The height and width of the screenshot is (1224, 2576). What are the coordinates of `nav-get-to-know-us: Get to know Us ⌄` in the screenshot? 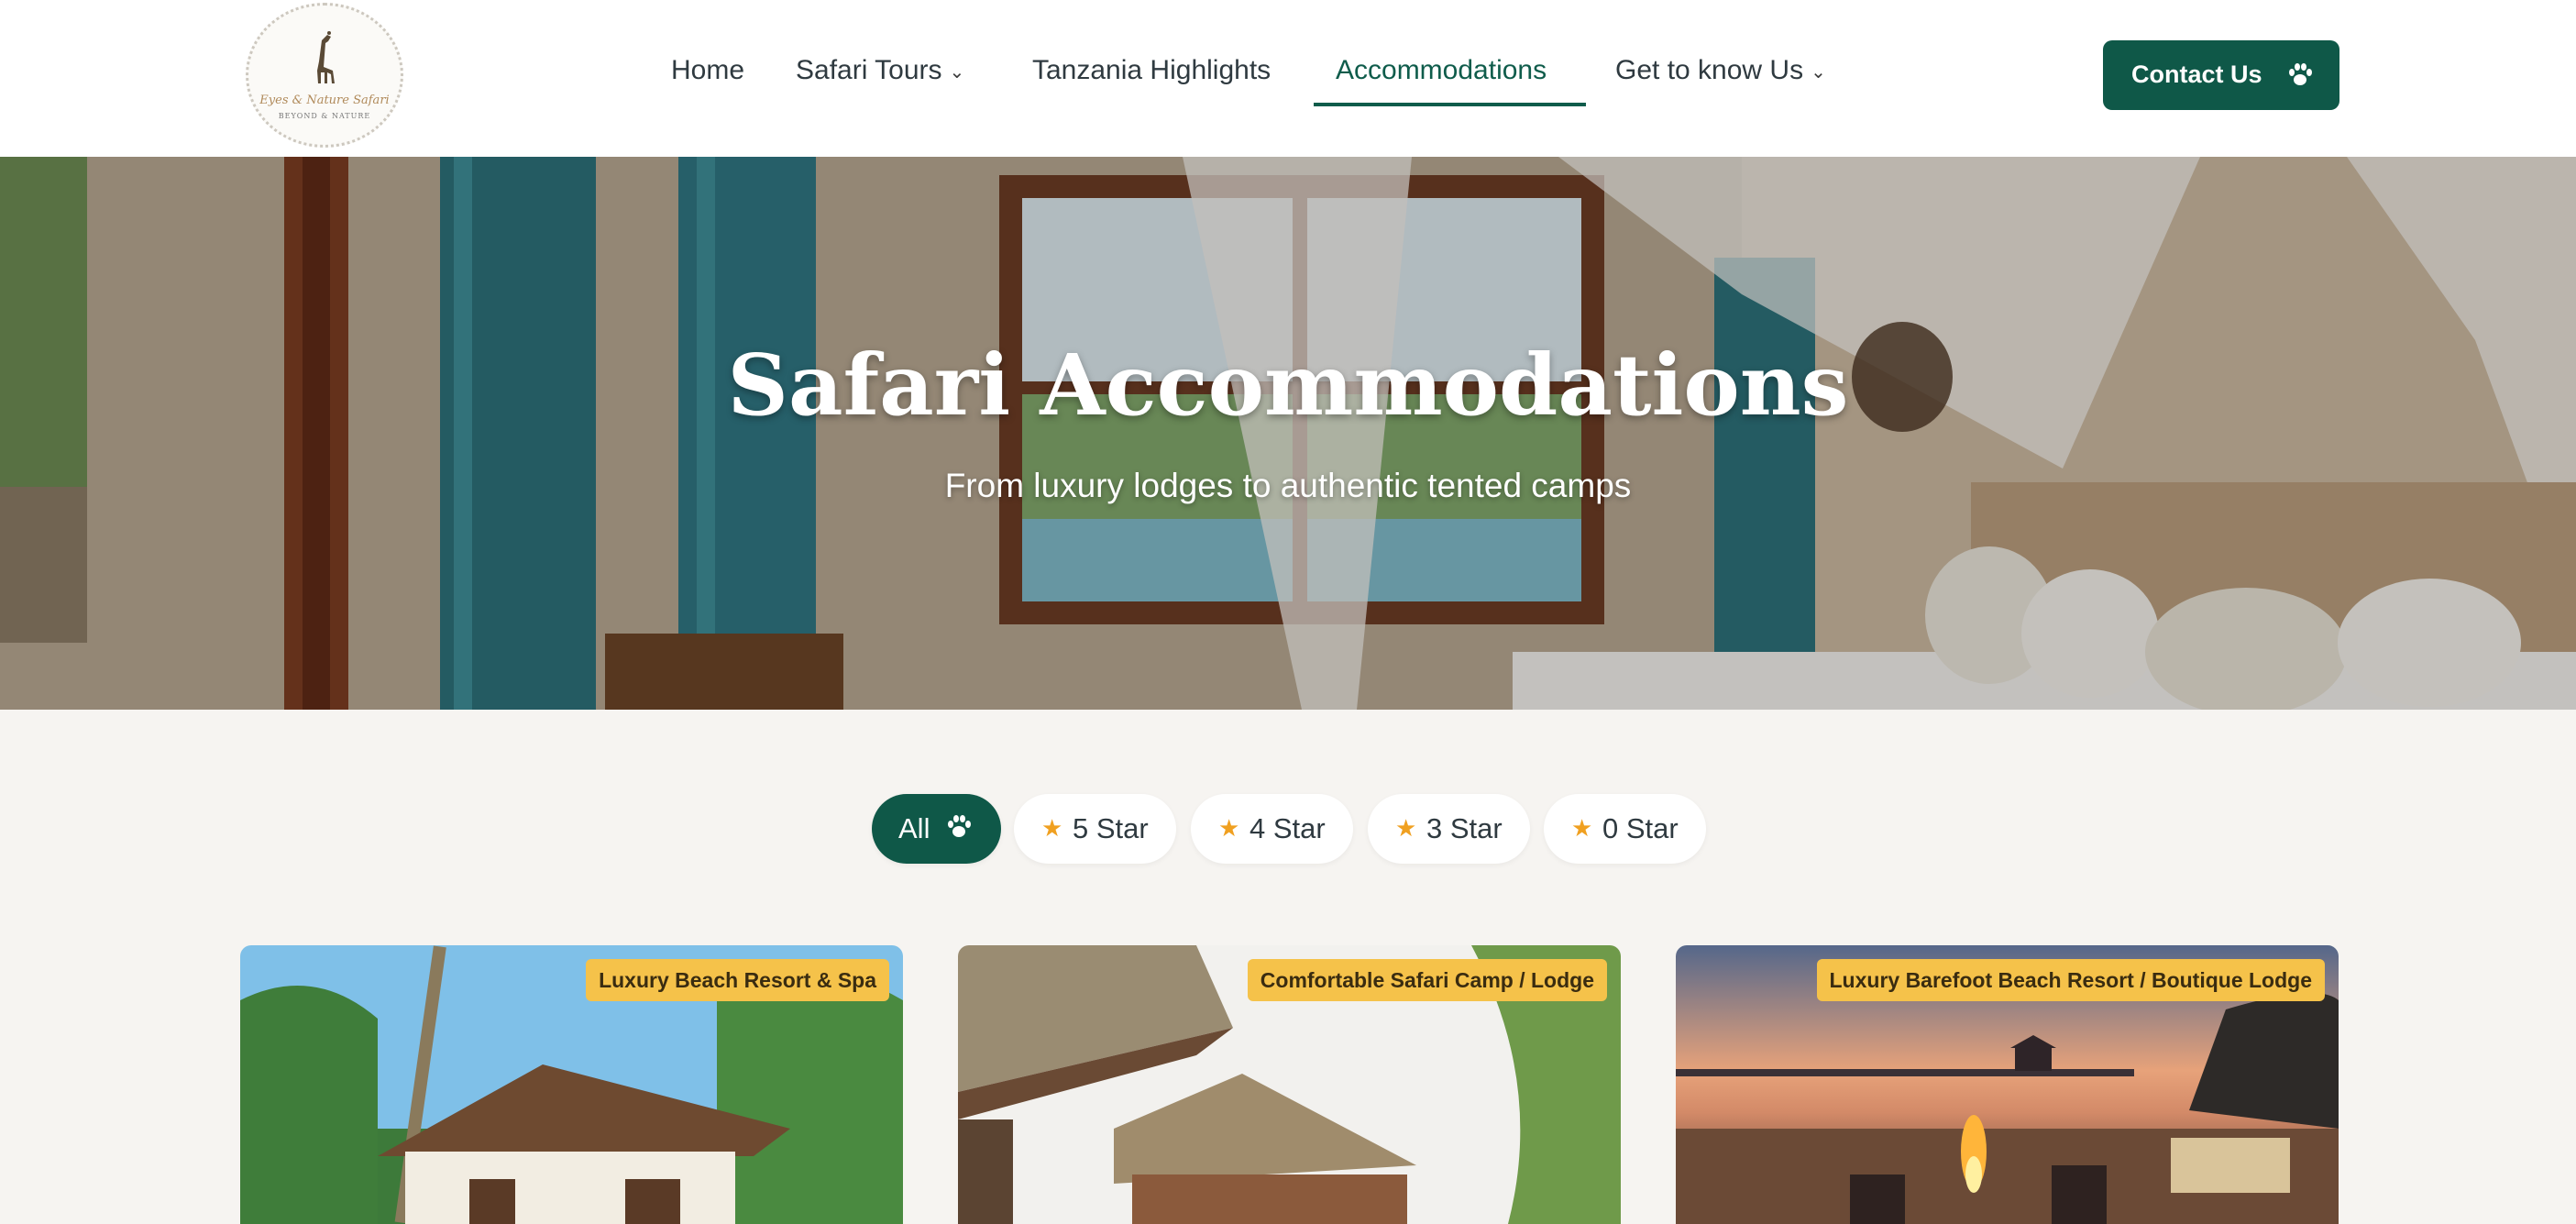 It's located at (1720, 70).